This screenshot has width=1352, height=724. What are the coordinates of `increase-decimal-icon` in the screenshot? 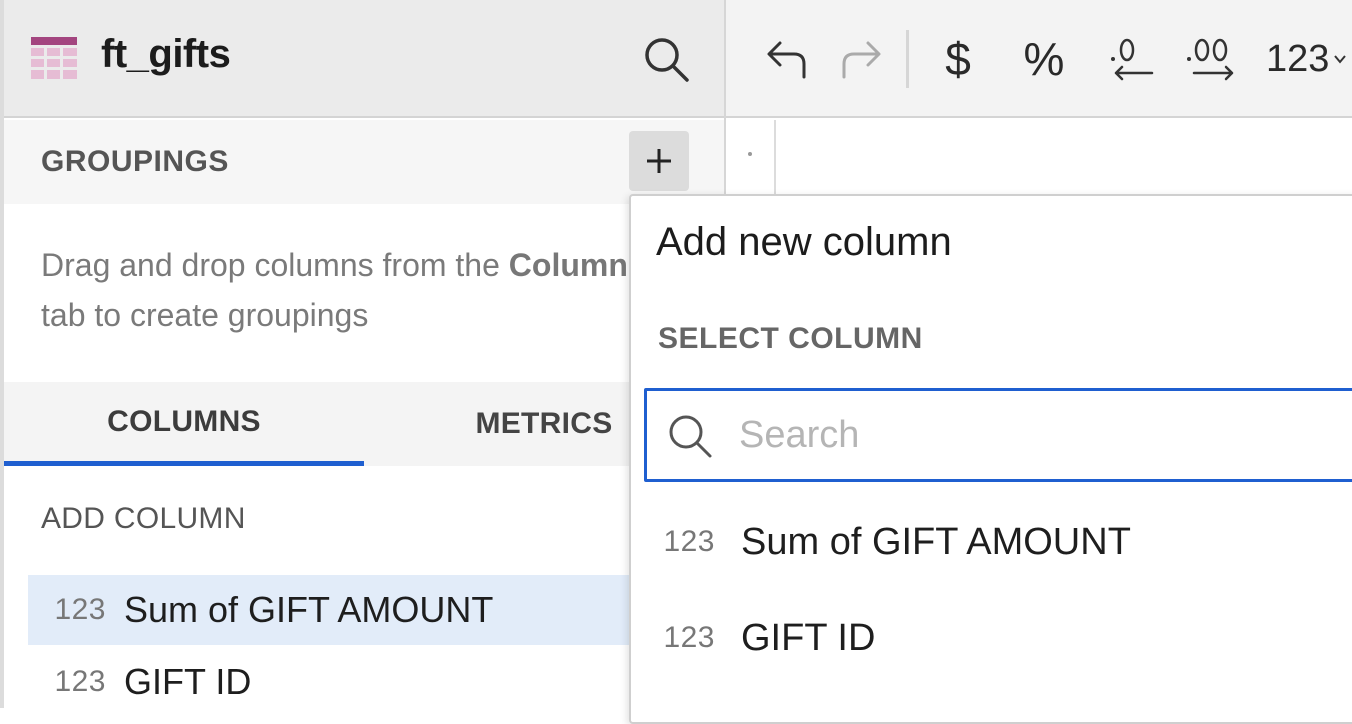 It's located at (1210, 59).